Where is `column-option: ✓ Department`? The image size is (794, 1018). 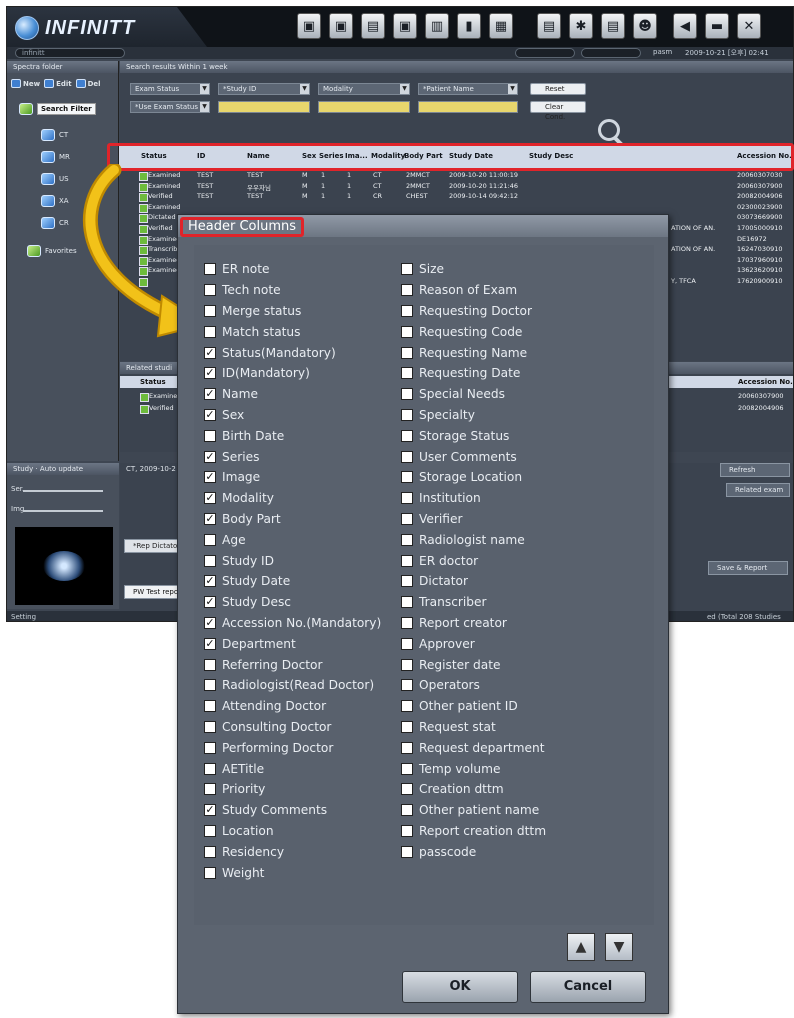 column-option: ✓ Department is located at coordinates (292, 643).